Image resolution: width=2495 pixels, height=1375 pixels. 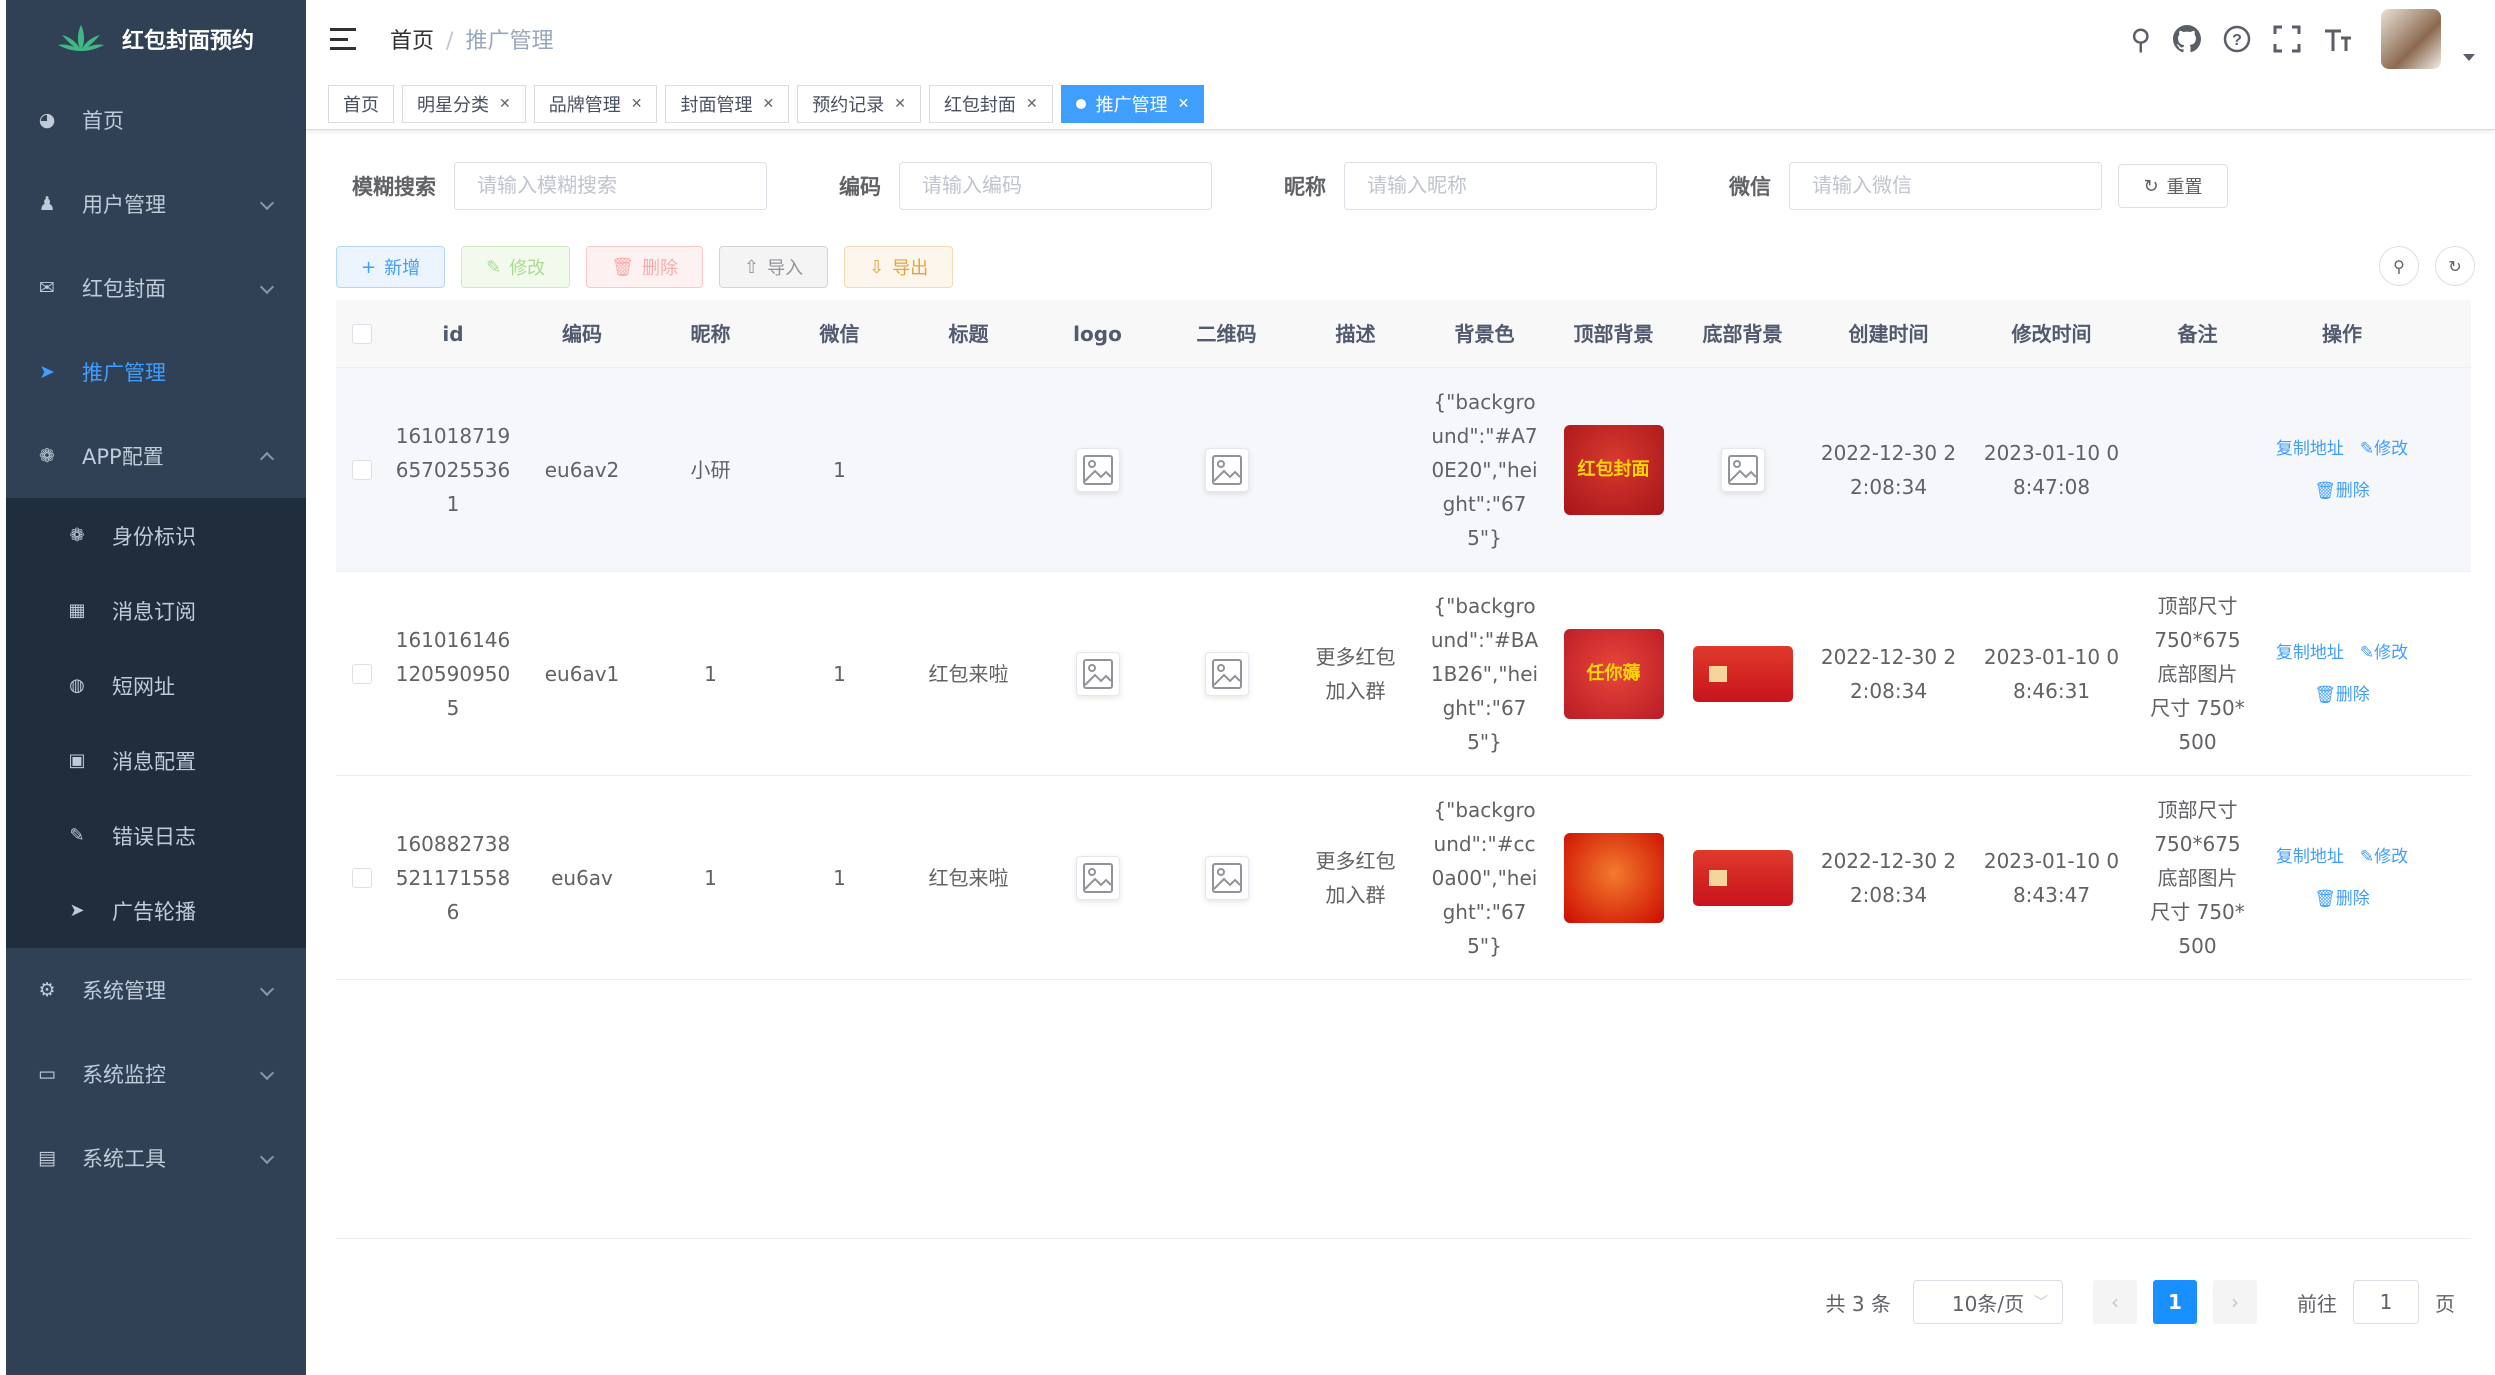 I want to click on sidebar-item-system: ⚙ 系统管理, so click(x=156, y=990).